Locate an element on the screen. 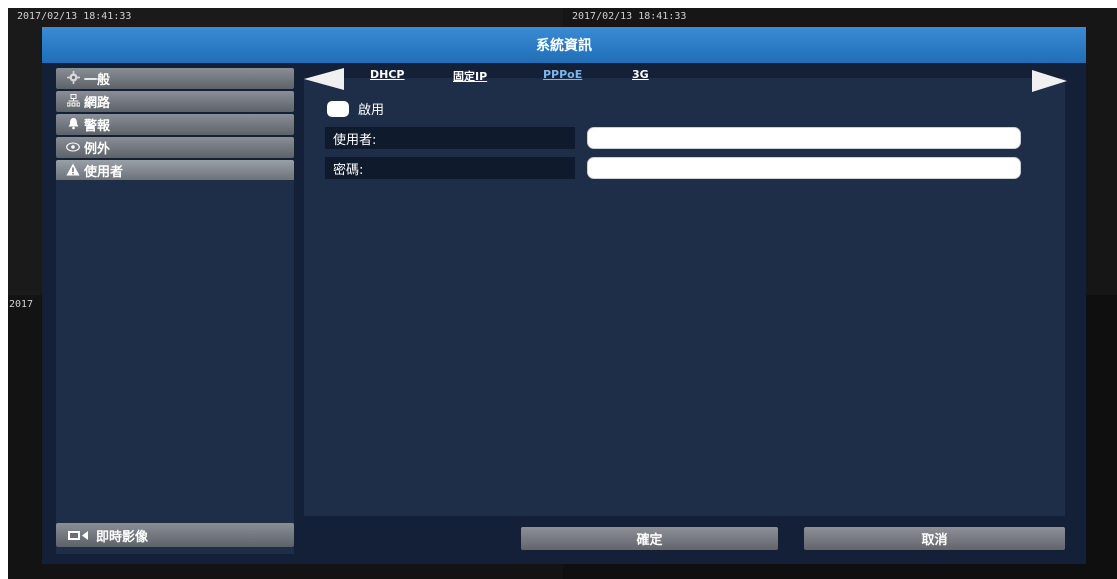  sidebar-item-network: 網路 is located at coordinates (175, 101).